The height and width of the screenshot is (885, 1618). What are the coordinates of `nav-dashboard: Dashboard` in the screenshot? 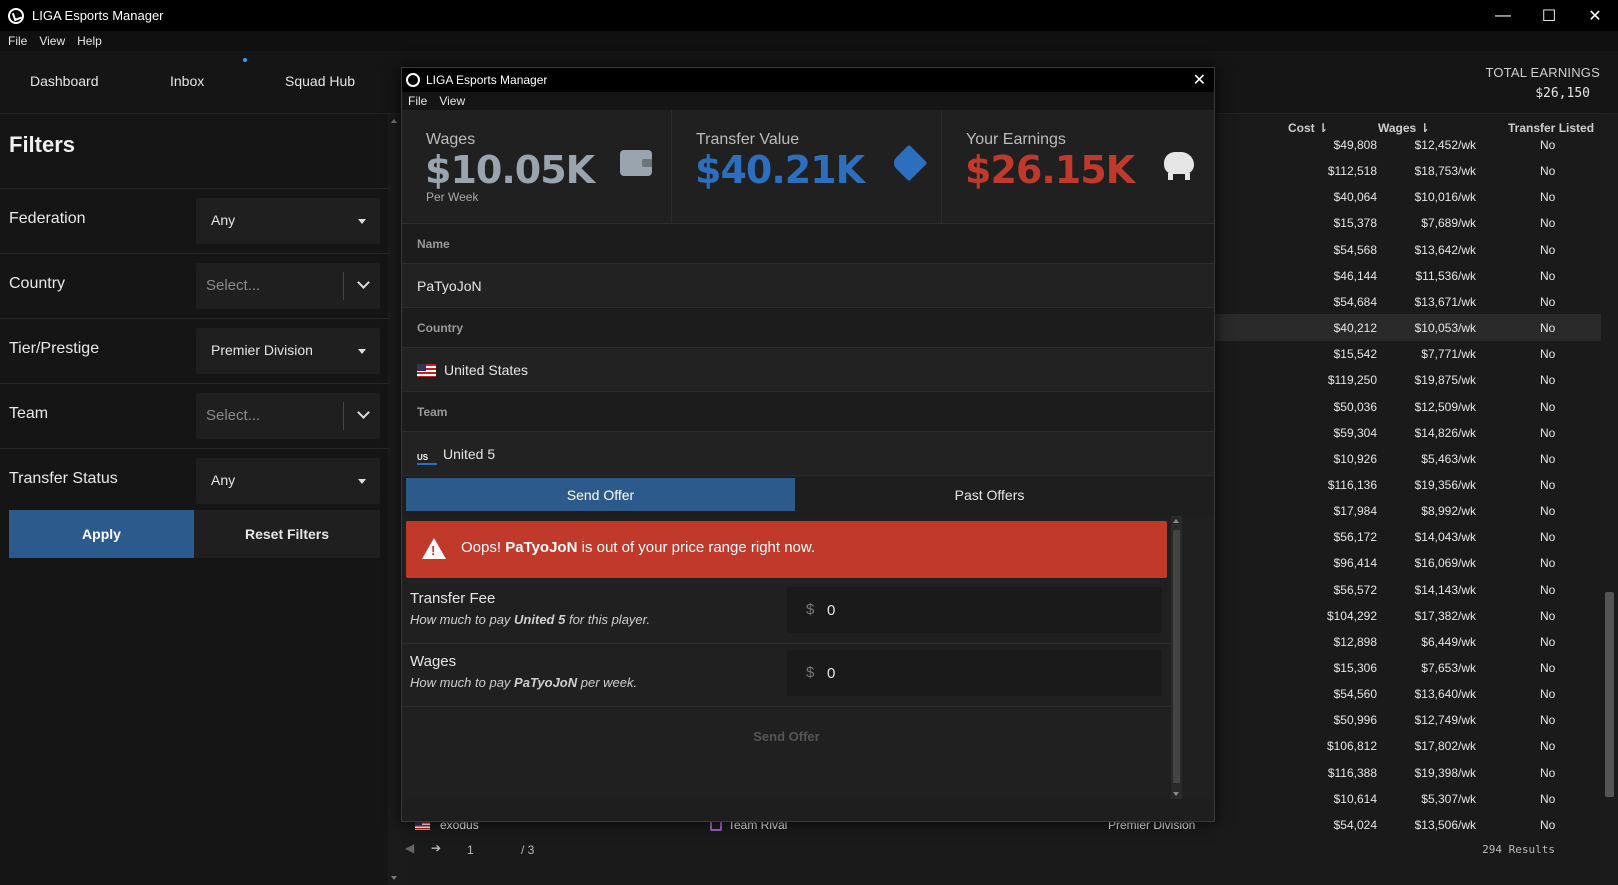 It's located at (64, 81).